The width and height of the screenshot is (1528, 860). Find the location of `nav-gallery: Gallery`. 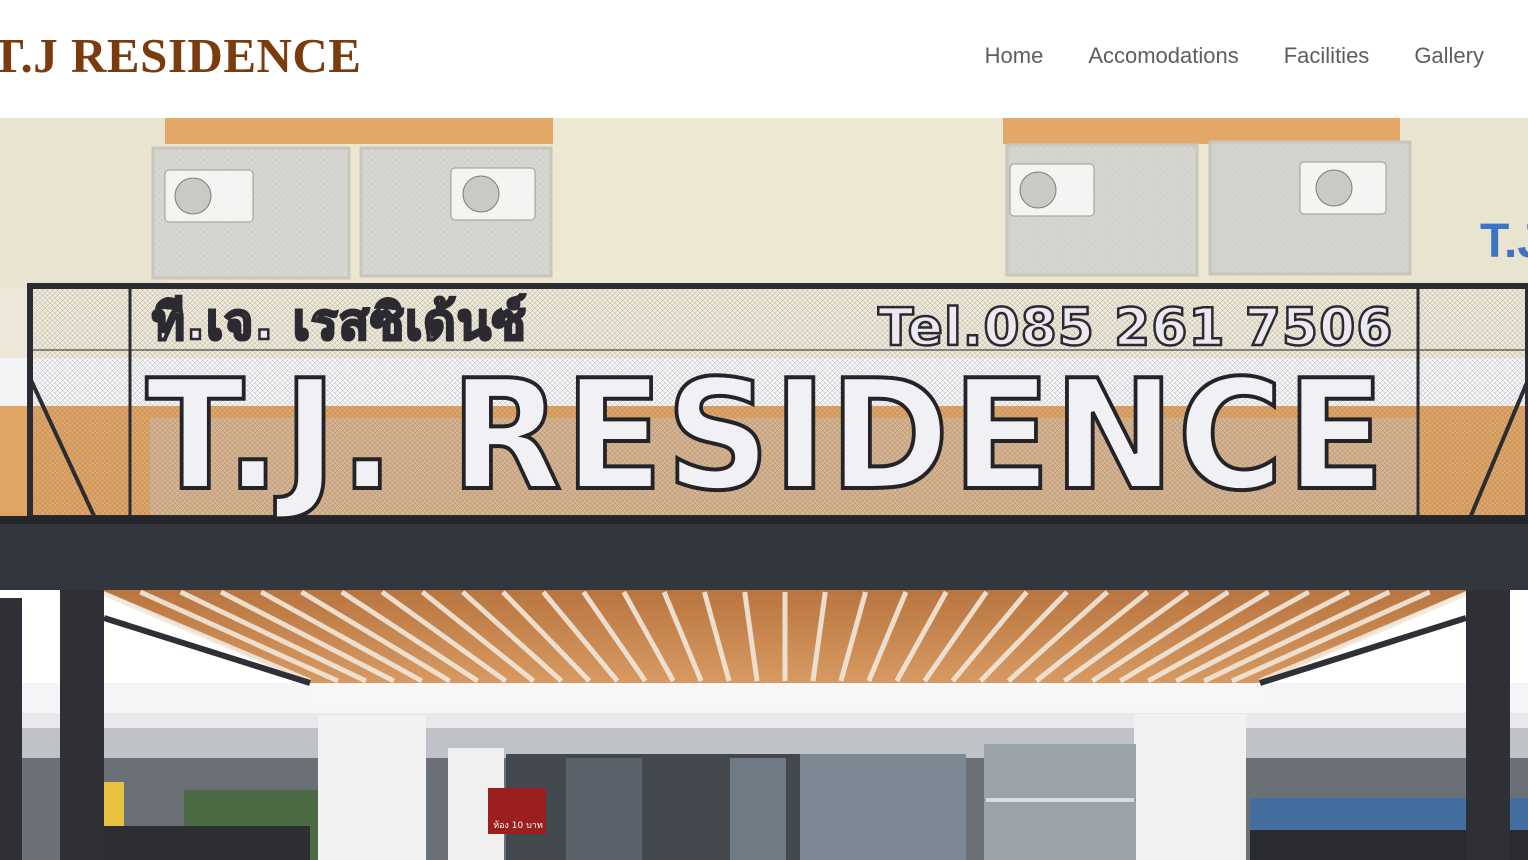

nav-gallery: Gallery is located at coordinates (1449, 56).